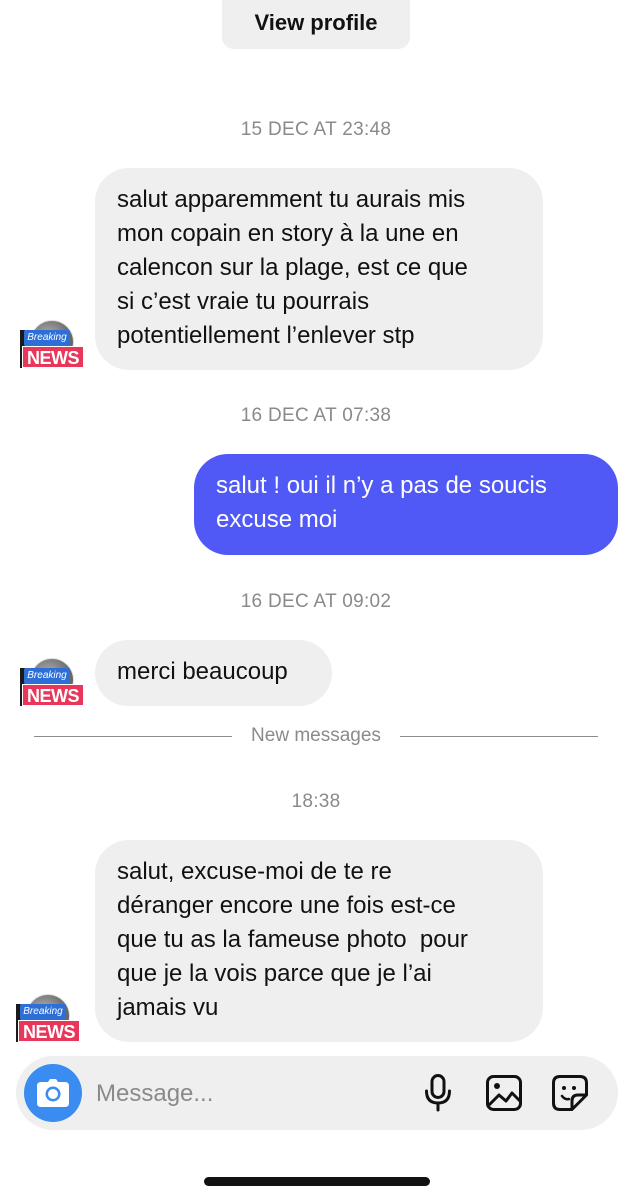 Image resolution: width=632 pixels, height=1200 pixels. I want to click on gallery-icon, so click(504, 1093).